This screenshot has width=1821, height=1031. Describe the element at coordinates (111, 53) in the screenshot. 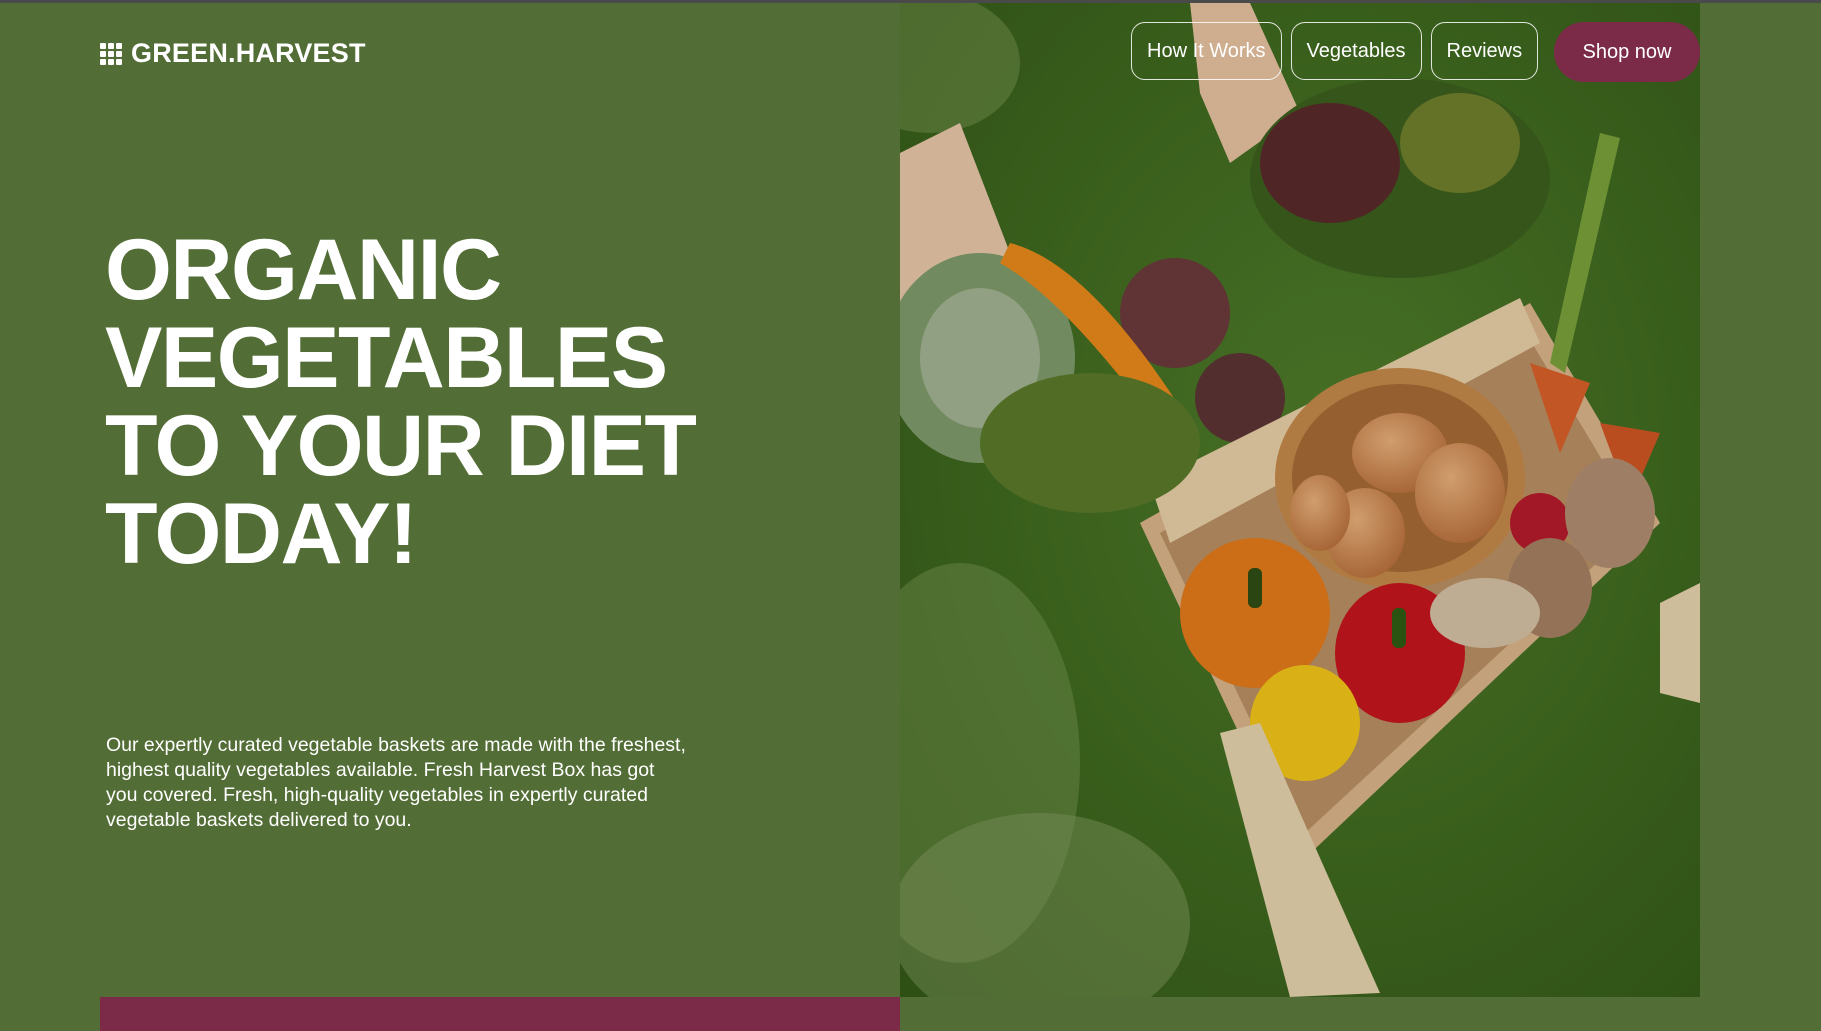

I see `grid-icon` at that location.